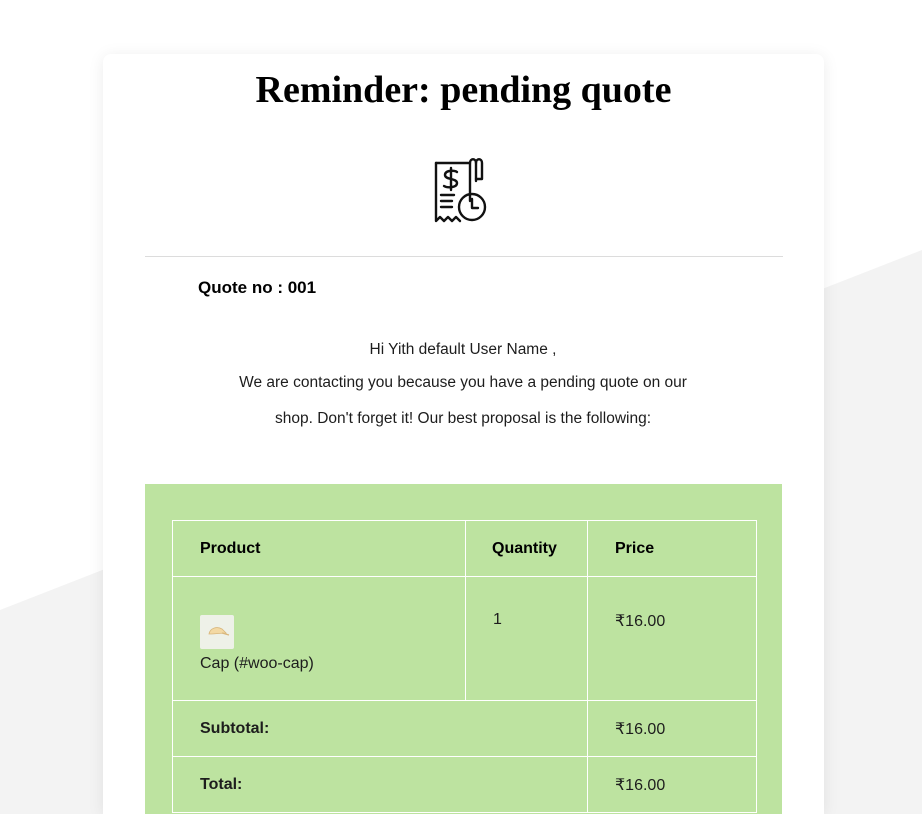  What do you see at coordinates (463, 90) in the screenshot?
I see `email-title: Reminder: pending quote` at bounding box center [463, 90].